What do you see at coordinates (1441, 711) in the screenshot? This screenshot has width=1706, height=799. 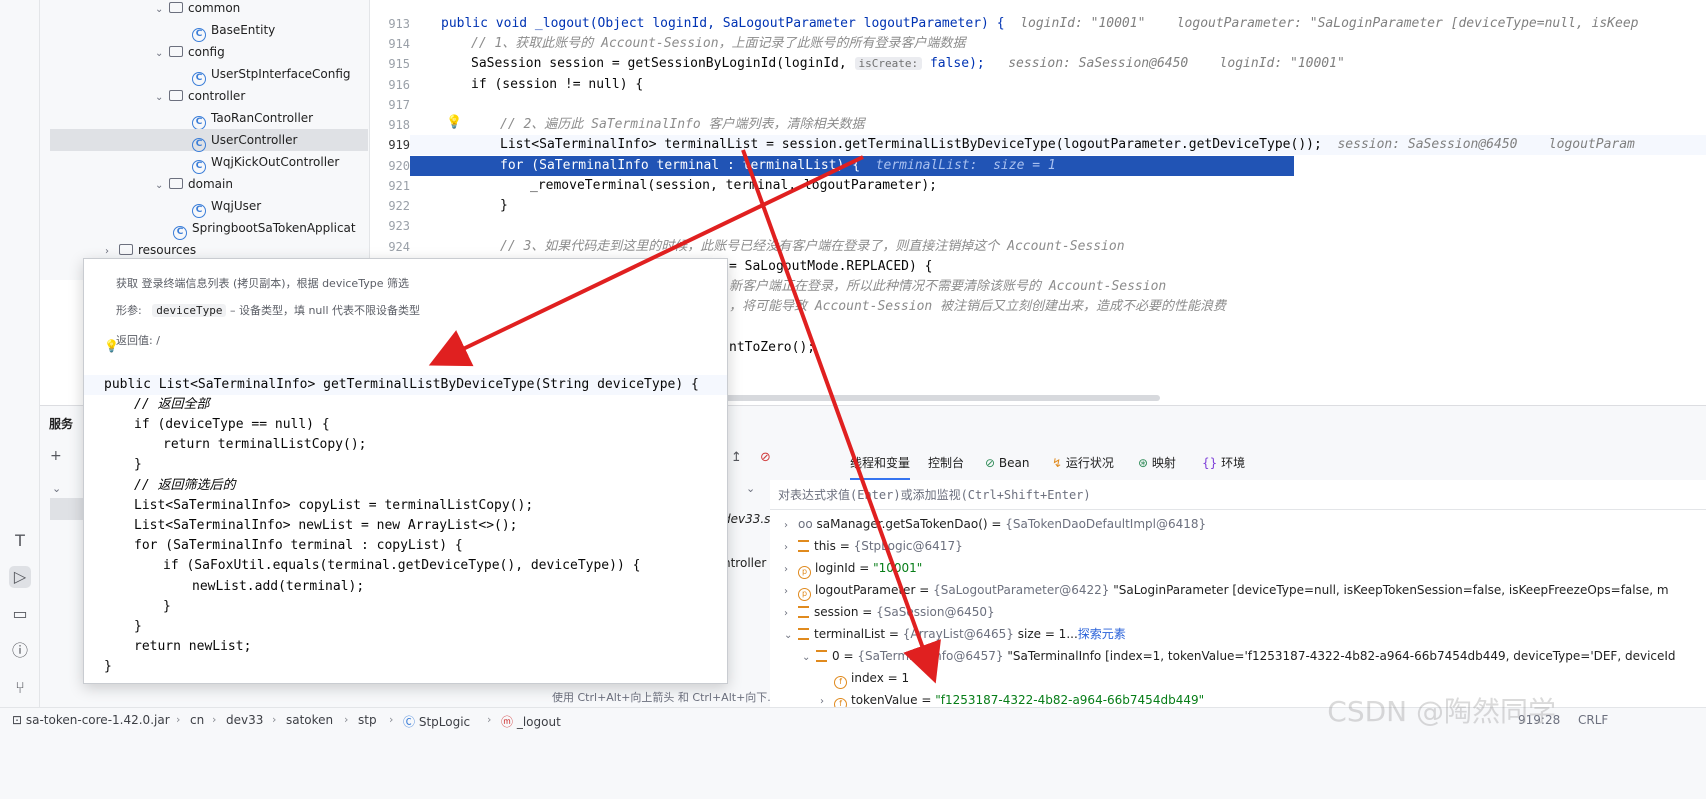 I see `watermark: CSDN @陶然同学` at bounding box center [1441, 711].